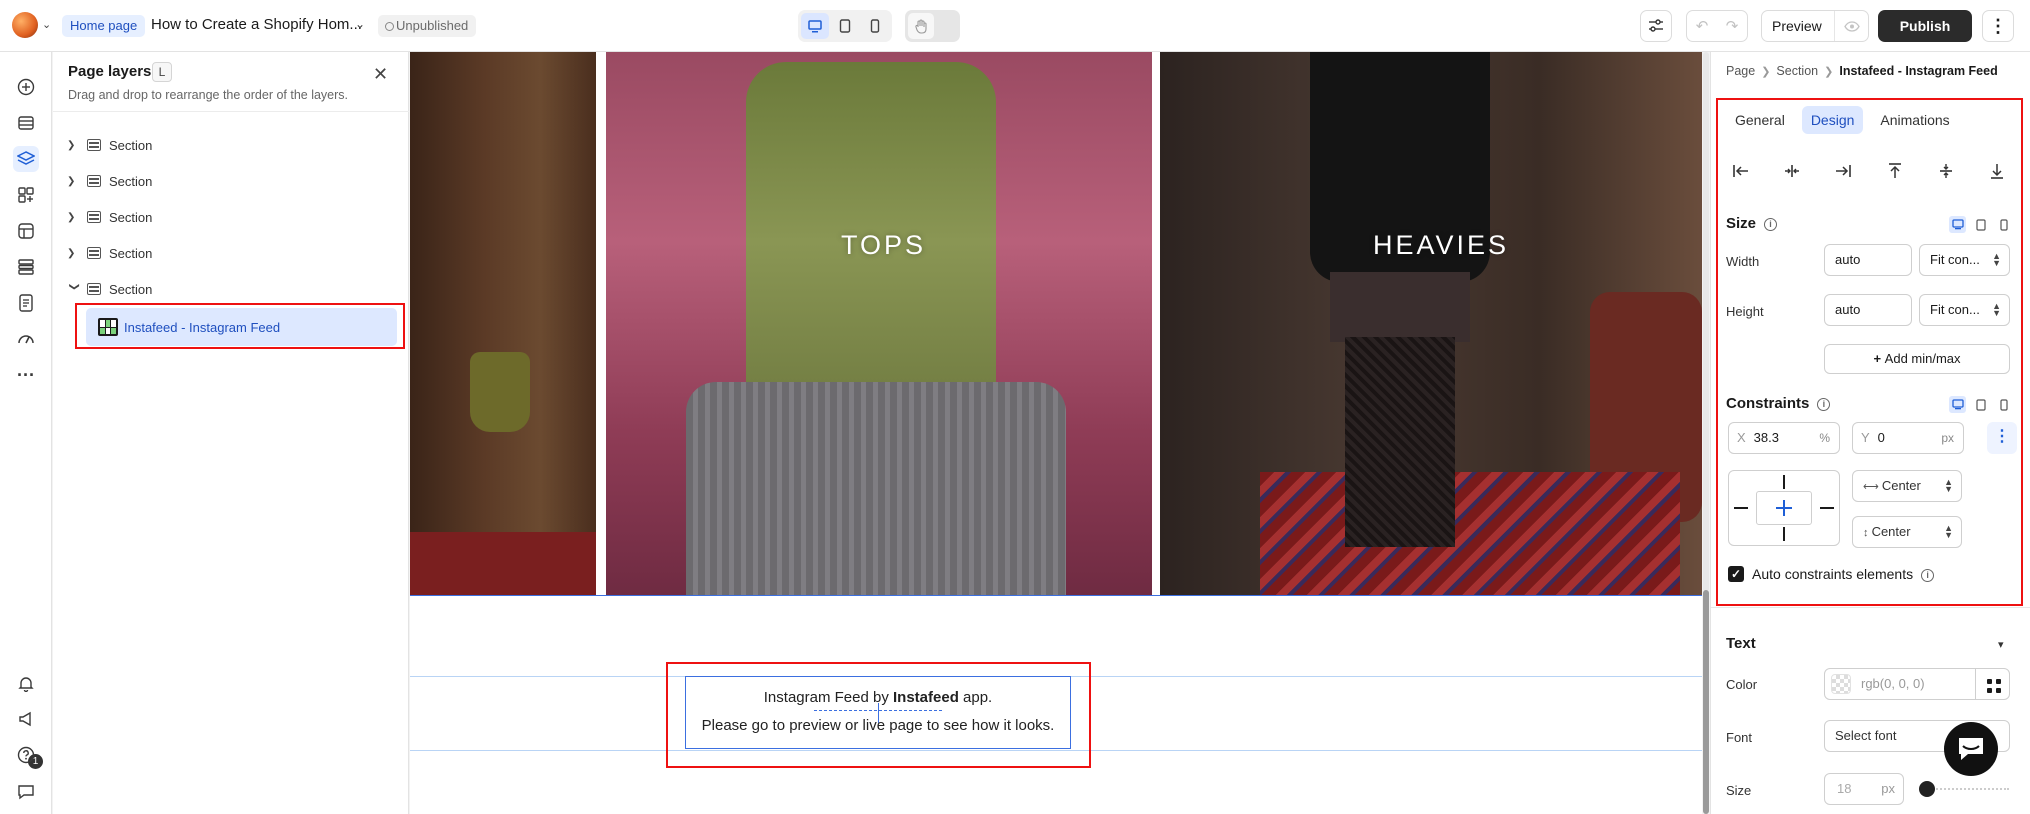 The height and width of the screenshot is (814, 2030). Describe the element at coordinates (26, 755) in the screenshot. I see `help-icon` at that location.